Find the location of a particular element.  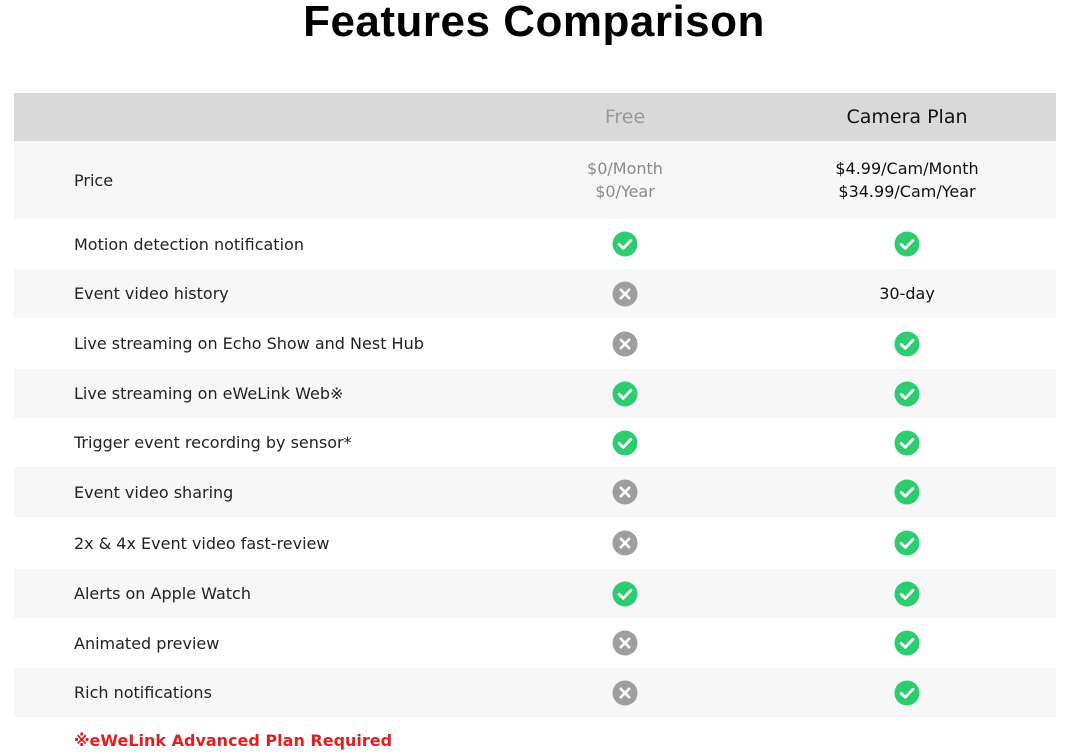

camera-plan-cell: 30-day is located at coordinates (907, 293).